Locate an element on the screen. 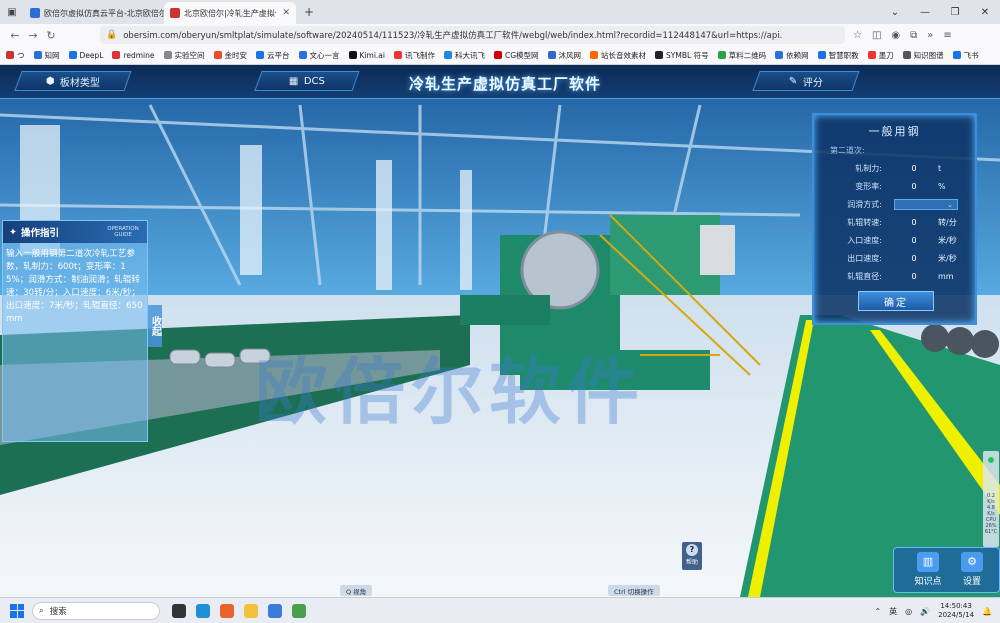 The image size is (1000, 623). knowledge-button: ▥ 知识点 is located at coordinates (928, 569).